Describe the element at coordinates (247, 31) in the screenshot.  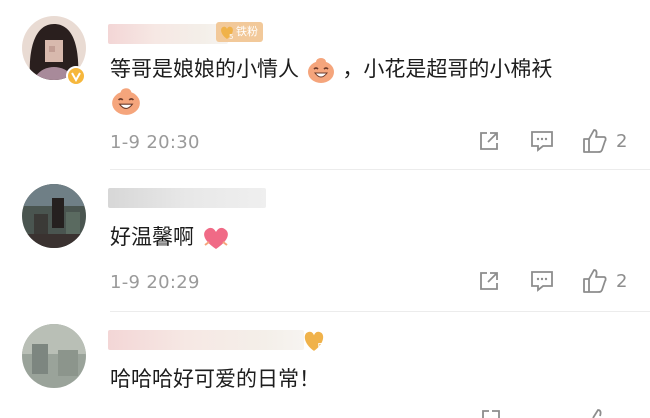
I see `fan-badge-label: 铁粉` at that location.